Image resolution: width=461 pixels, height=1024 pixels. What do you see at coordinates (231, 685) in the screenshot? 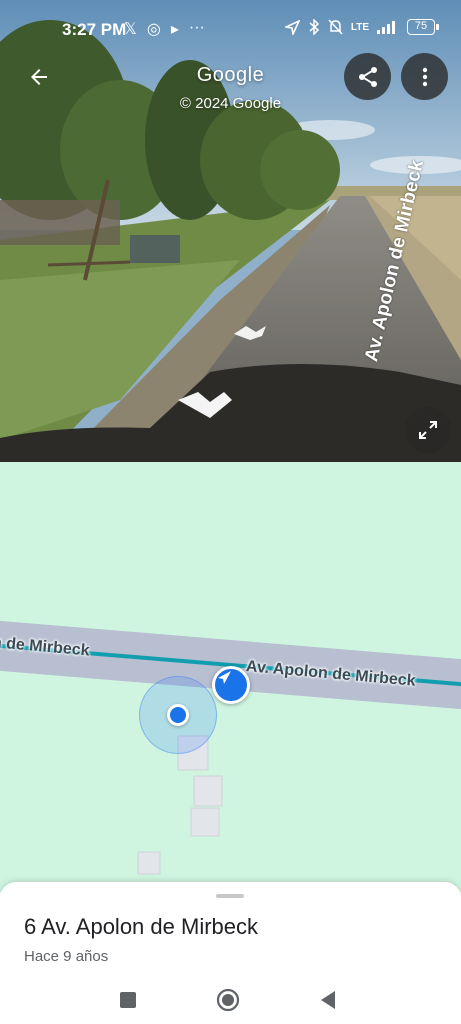
I see `street-view-direction-marker` at bounding box center [231, 685].